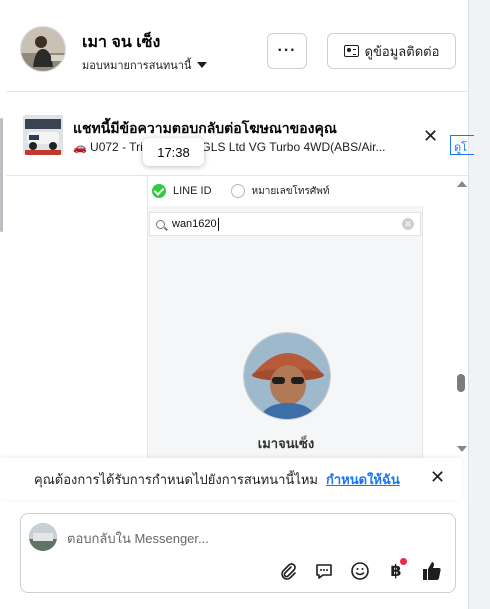 The width and height of the screenshot is (490, 609). What do you see at coordinates (403, 561) in the screenshot?
I see `notification-dot` at bounding box center [403, 561].